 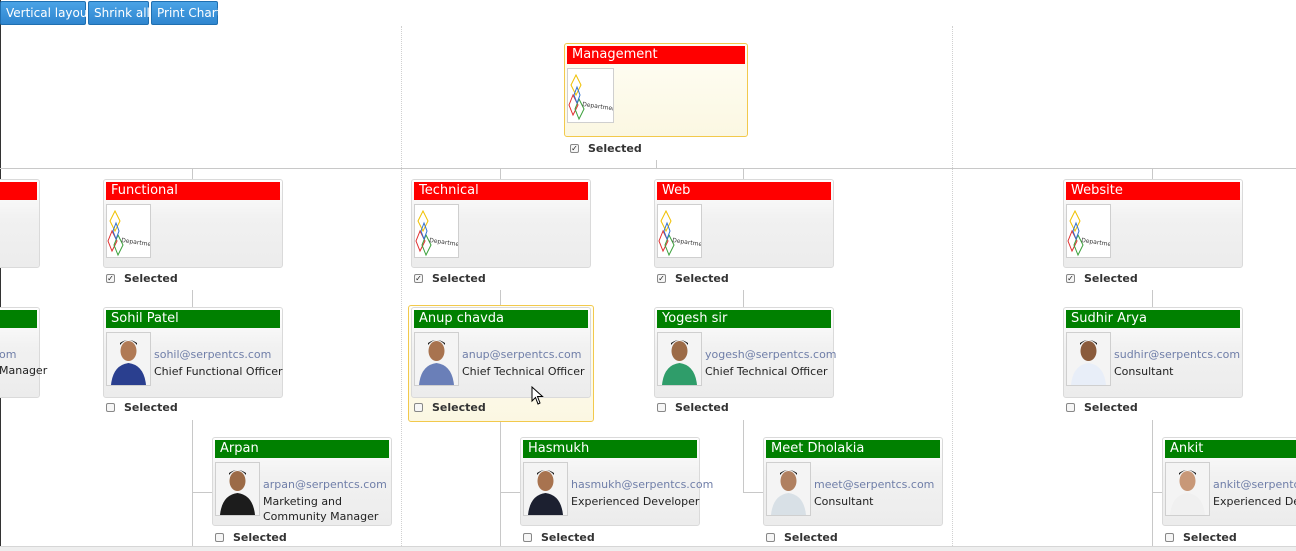 I want to click on employee-email: hasmukh@serpentcs.com, so click(x=642, y=484).